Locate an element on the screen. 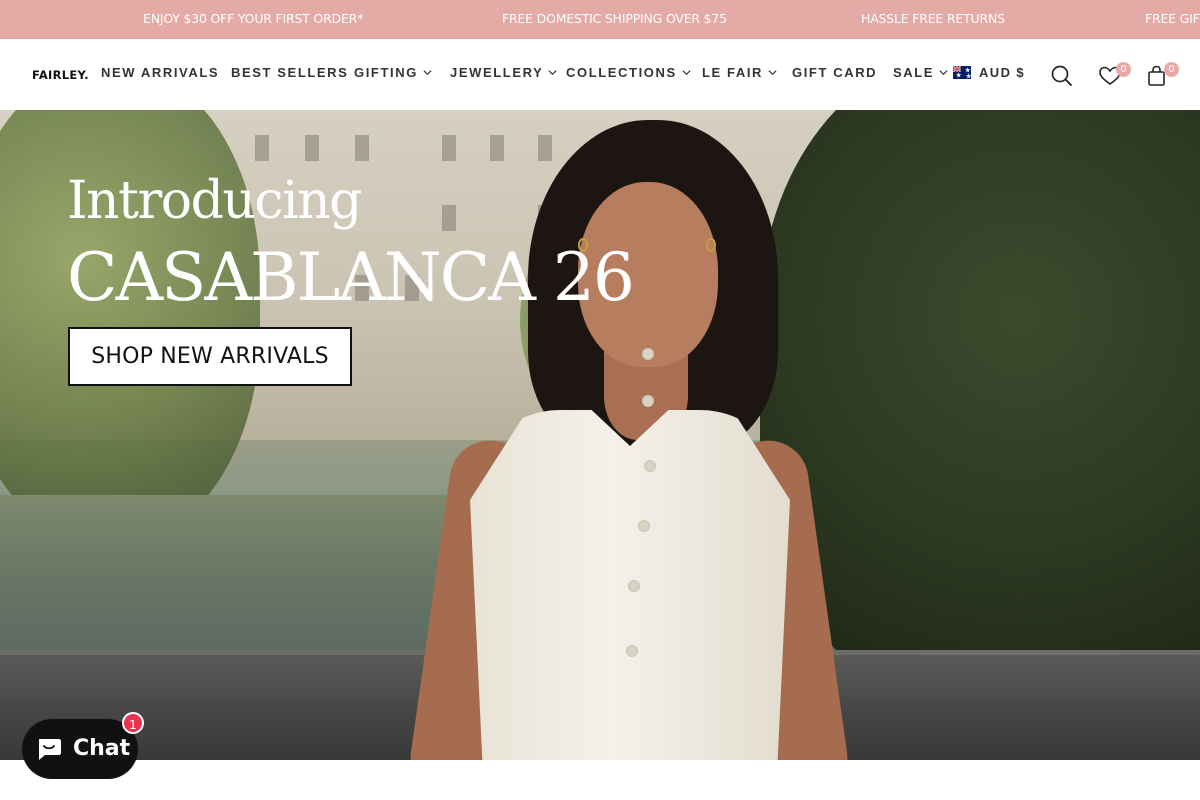 The width and height of the screenshot is (1200, 800). search-icon is located at coordinates (1062, 76).